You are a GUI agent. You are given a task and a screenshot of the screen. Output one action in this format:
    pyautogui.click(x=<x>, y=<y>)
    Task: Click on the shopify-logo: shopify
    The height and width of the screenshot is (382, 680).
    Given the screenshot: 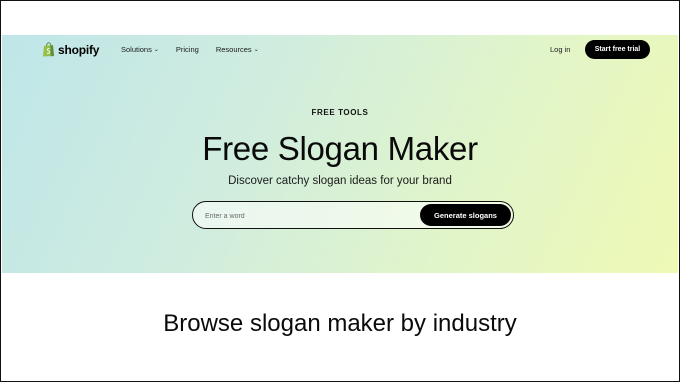 What is the action you would take?
    pyautogui.click(x=70, y=49)
    